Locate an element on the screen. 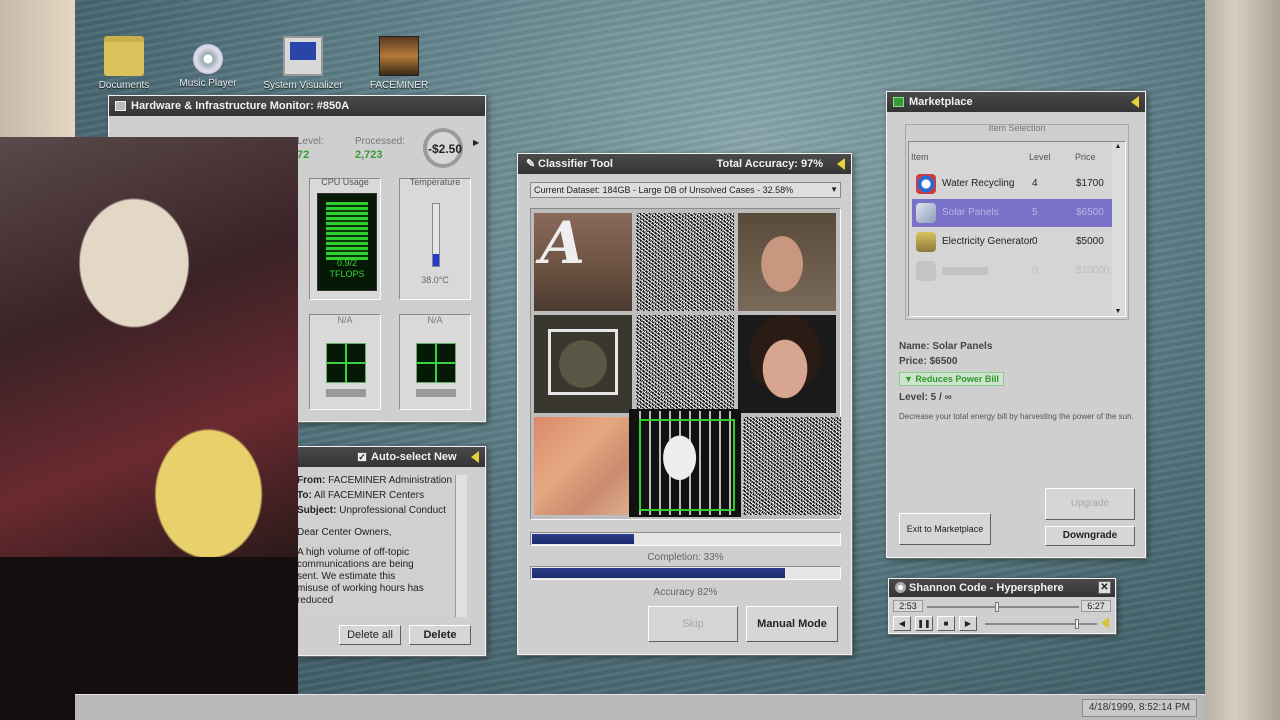 This screenshot has width=1280, height=720. player-titlebar: Shannon Code - Hypersphere ✕ is located at coordinates (1002, 588).